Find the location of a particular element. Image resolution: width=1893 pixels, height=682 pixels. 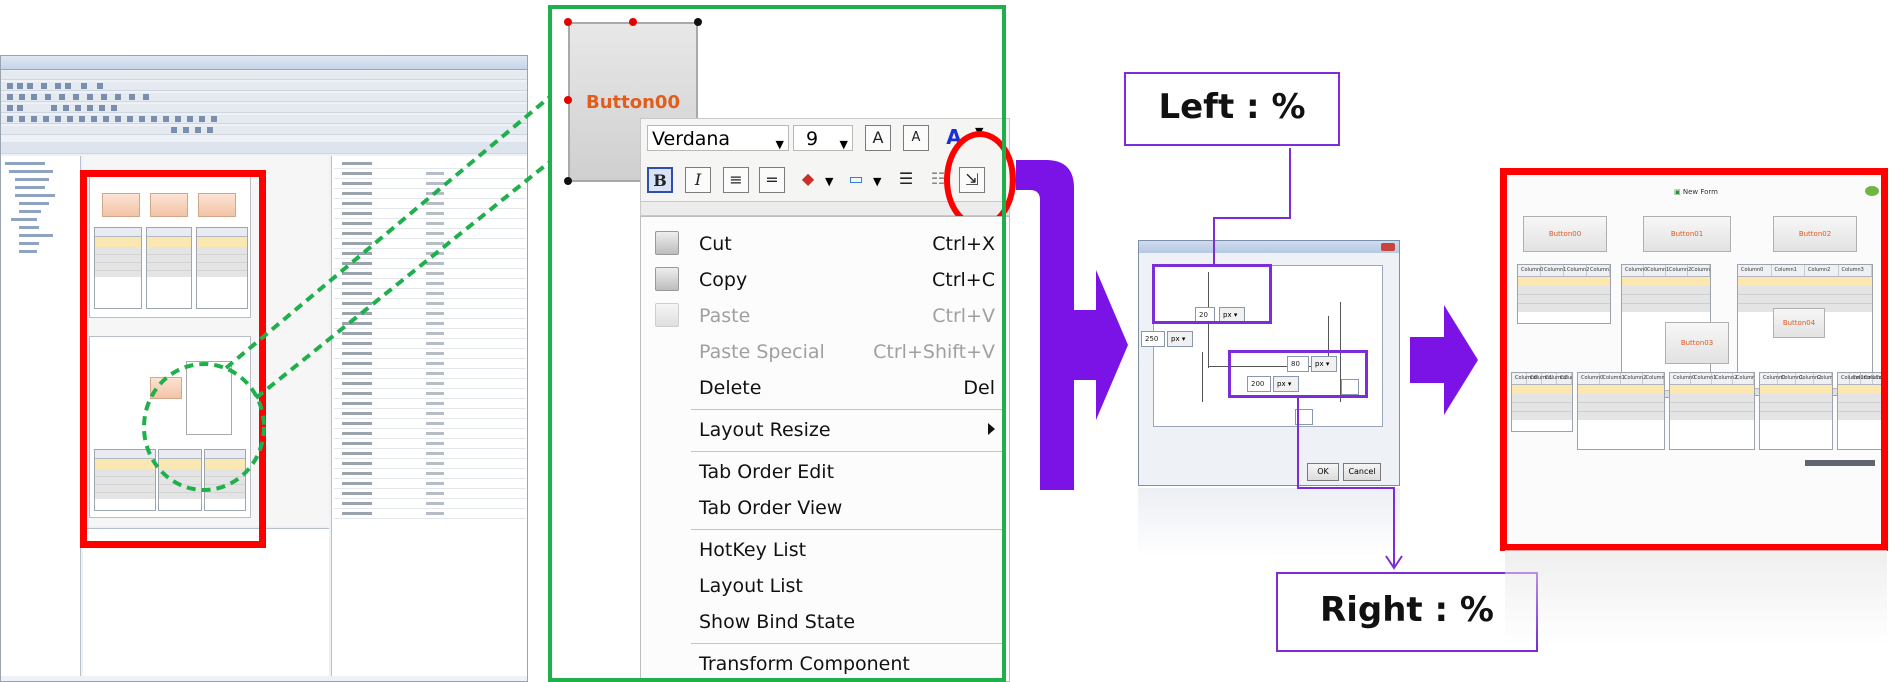

left-percent-callout: Left : % is located at coordinates (1232, 109).